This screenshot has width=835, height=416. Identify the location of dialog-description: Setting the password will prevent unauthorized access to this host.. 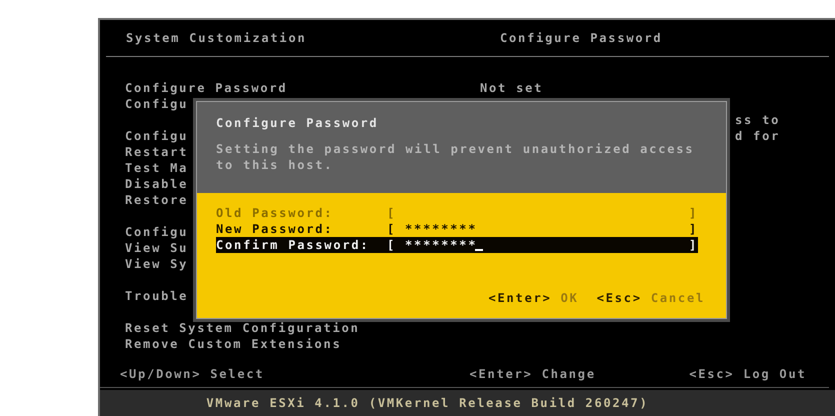
(456, 157).